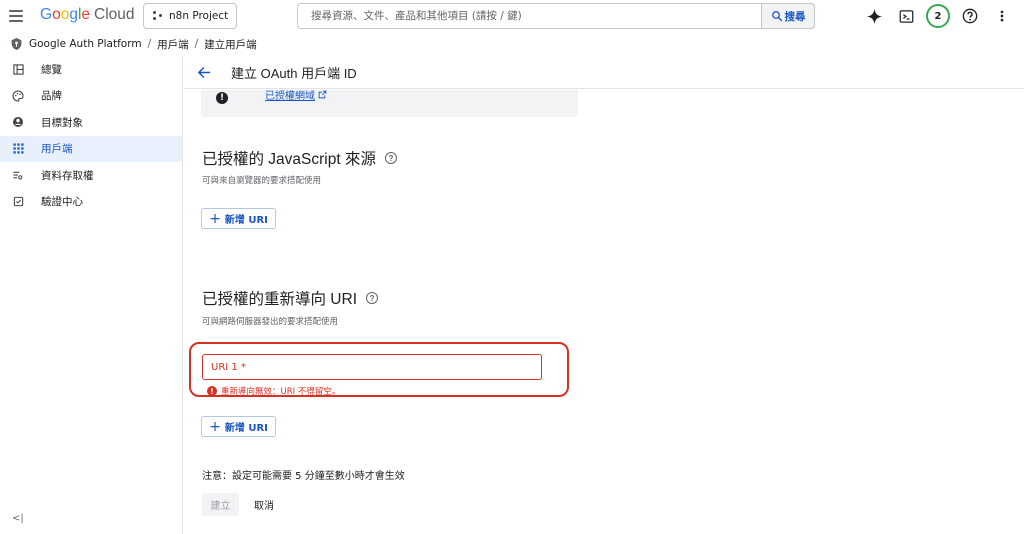 The height and width of the screenshot is (534, 1024). What do you see at coordinates (303, 476) in the screenshot?
I see `settings-note: 注意：設定可能需要 5 分鐘至數小時才會生效` at bounding box center [303, 476].